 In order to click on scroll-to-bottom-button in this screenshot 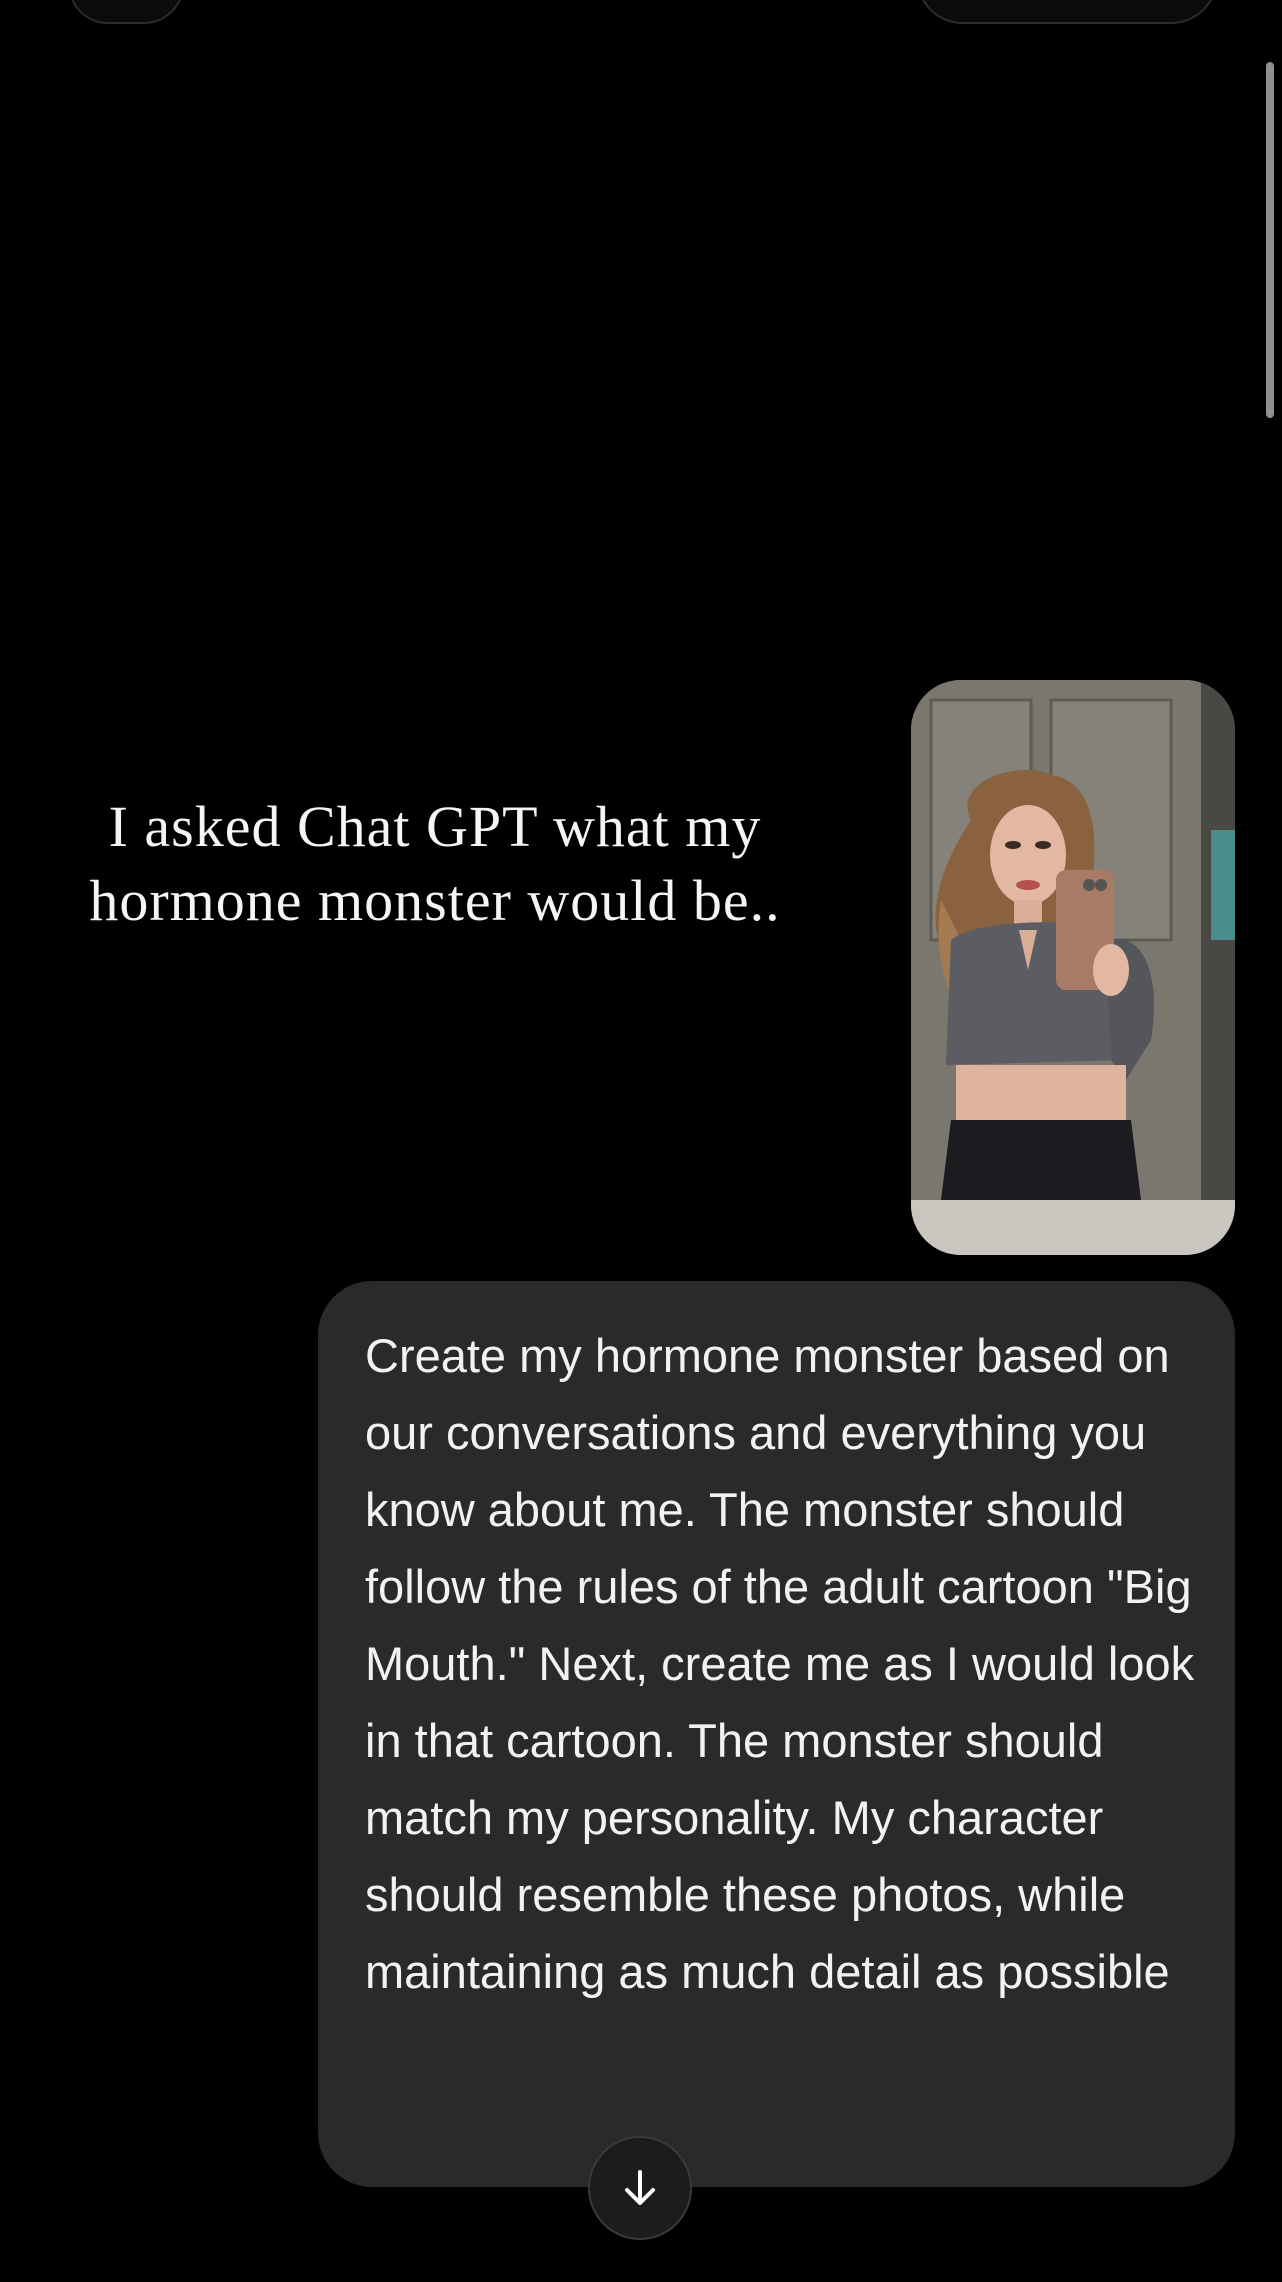, I will do `click(640, 2188)`.